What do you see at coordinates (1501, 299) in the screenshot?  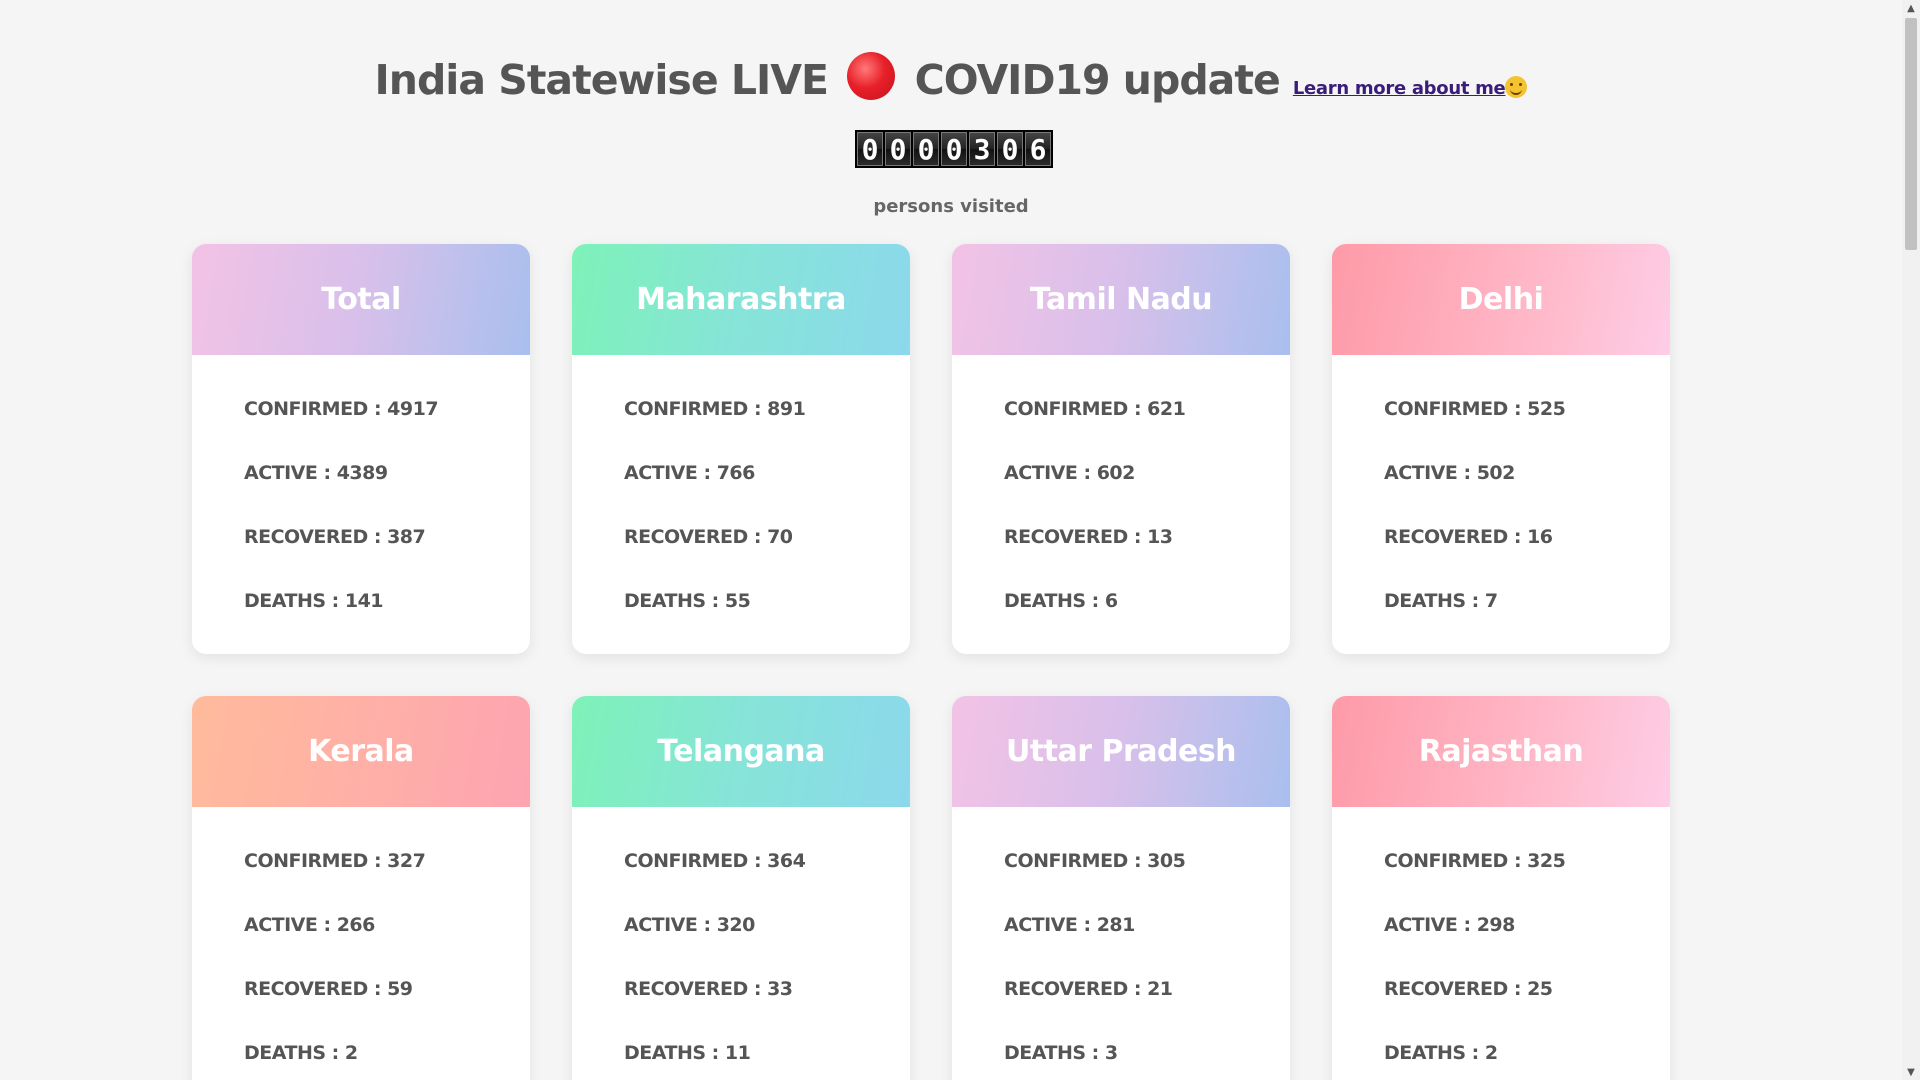 I see `card-header: Delhi` at bounding box center [1501, 299].